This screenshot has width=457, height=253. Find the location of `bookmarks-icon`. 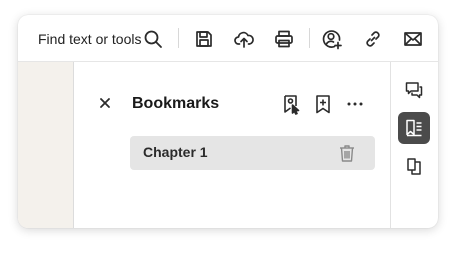

bookmarks-icon is located at coordinates (414, 128).